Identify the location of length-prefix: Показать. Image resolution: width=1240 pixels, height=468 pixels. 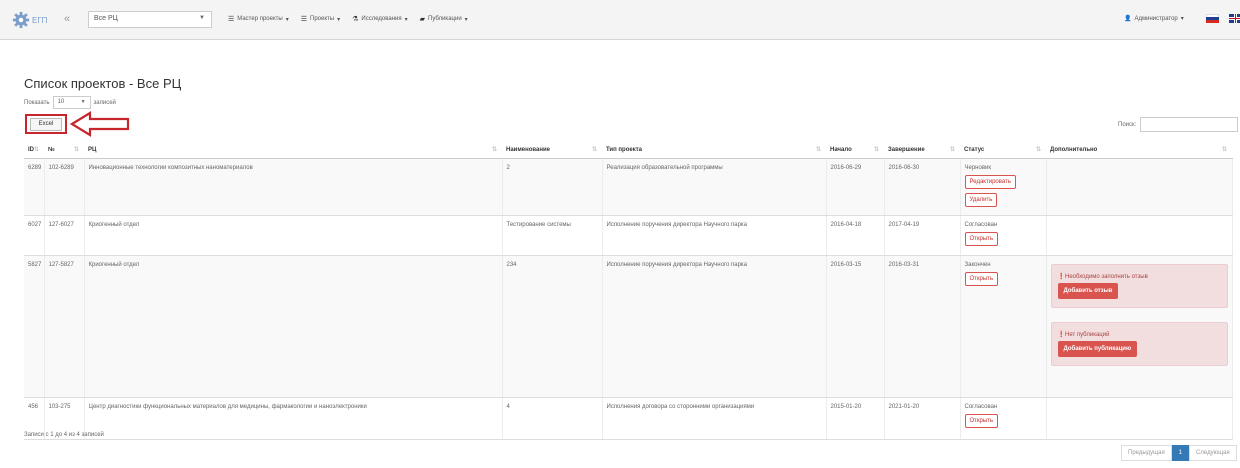
(37, 102).